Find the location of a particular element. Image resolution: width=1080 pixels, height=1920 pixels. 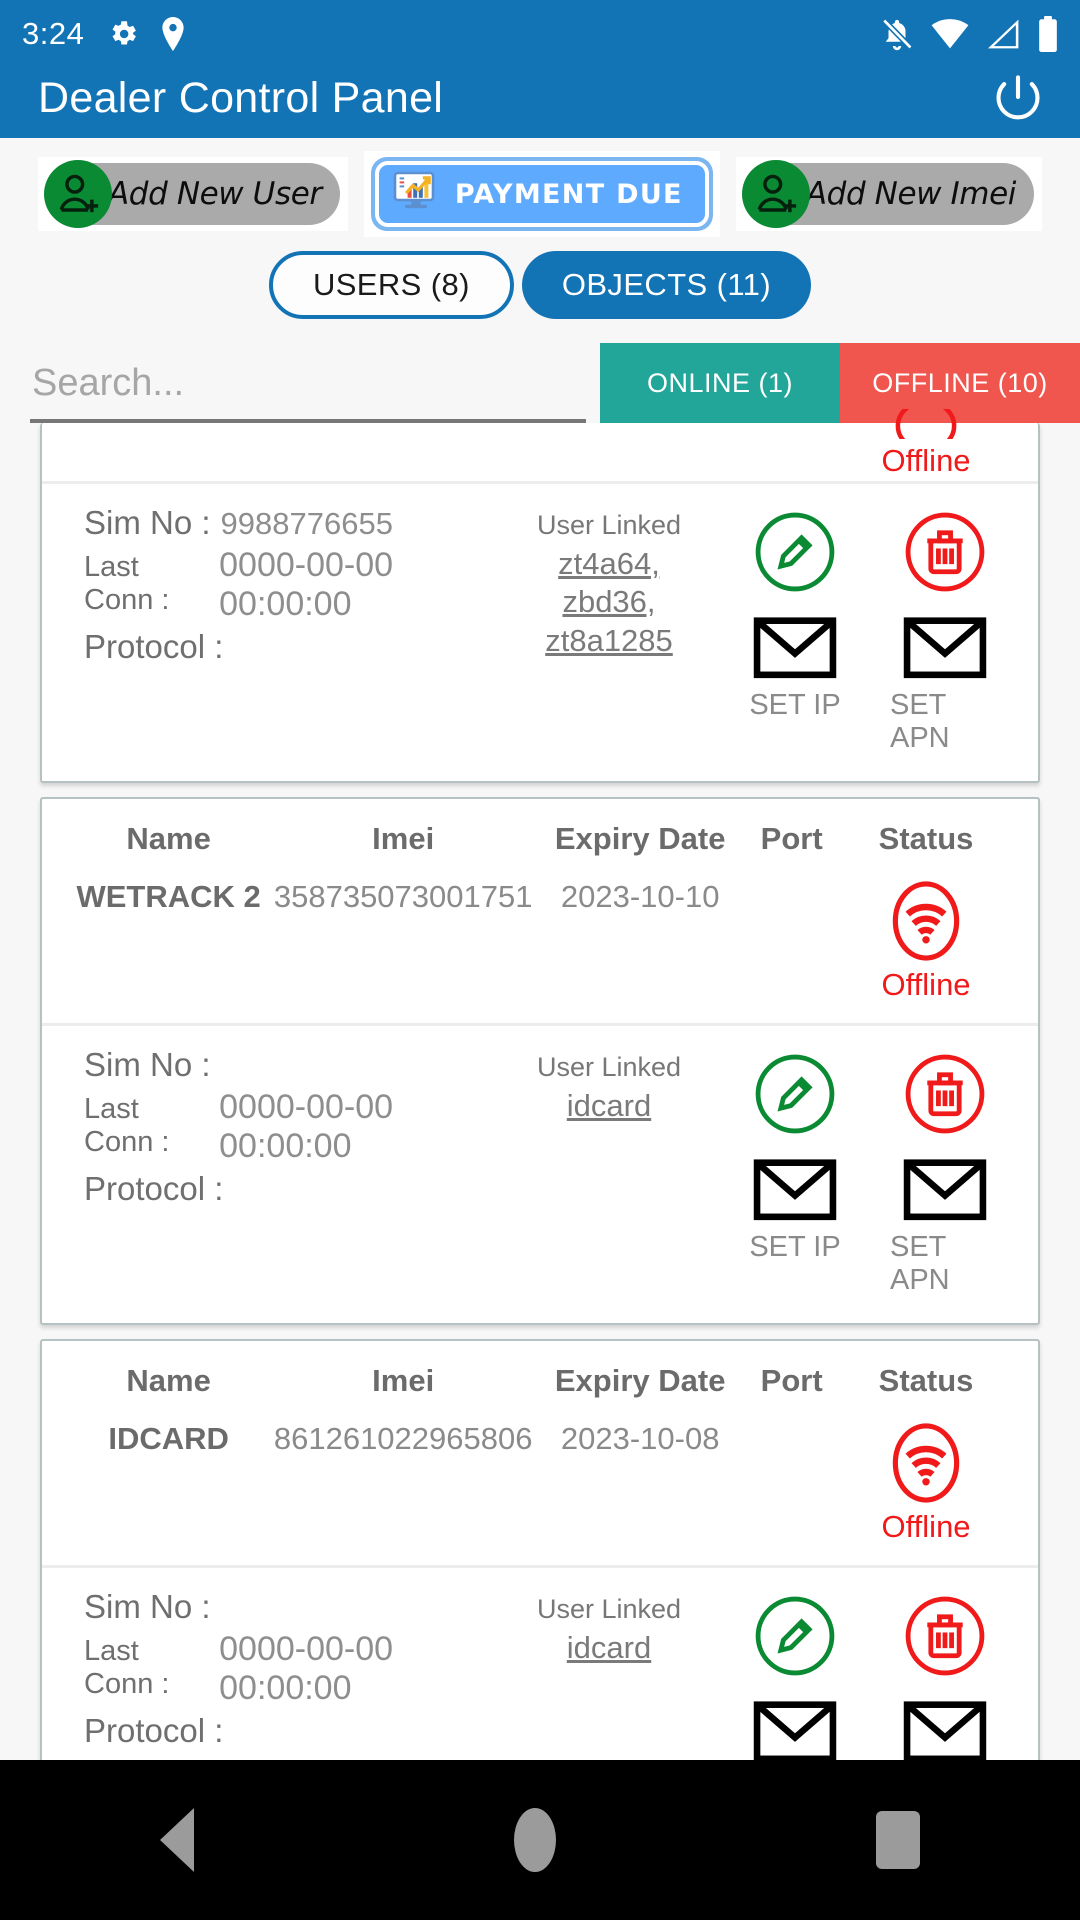

app-bar: Dealer Control Panel is located at coordinates (540, 103).